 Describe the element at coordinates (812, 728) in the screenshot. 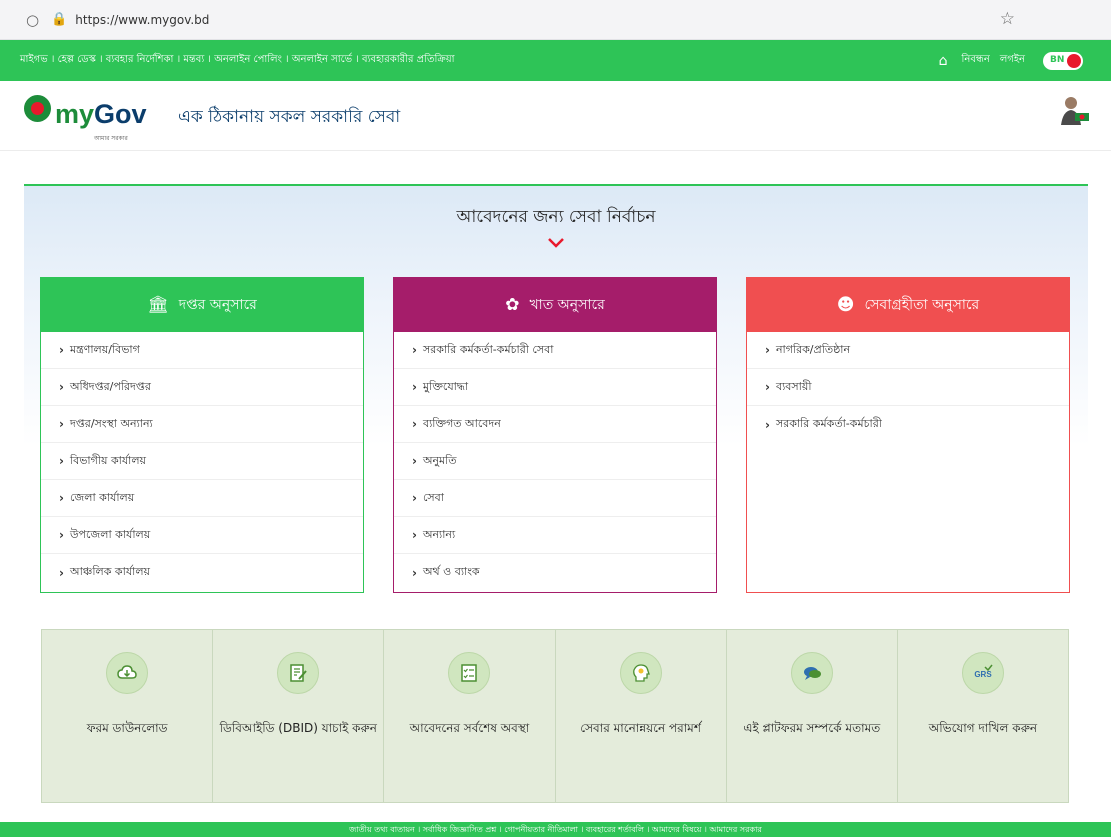

I see `tile-label: এই প্লাটফরম সম্পর্কে মতামত` at that location.